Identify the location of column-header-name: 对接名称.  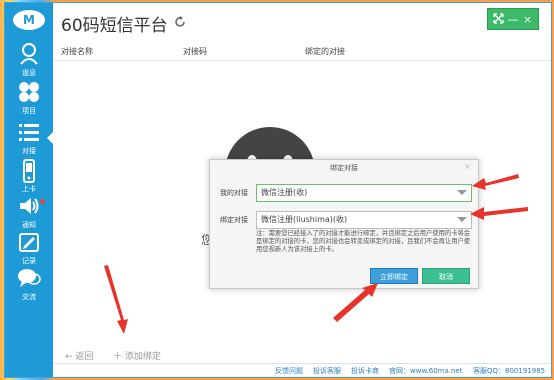
(77, 51).